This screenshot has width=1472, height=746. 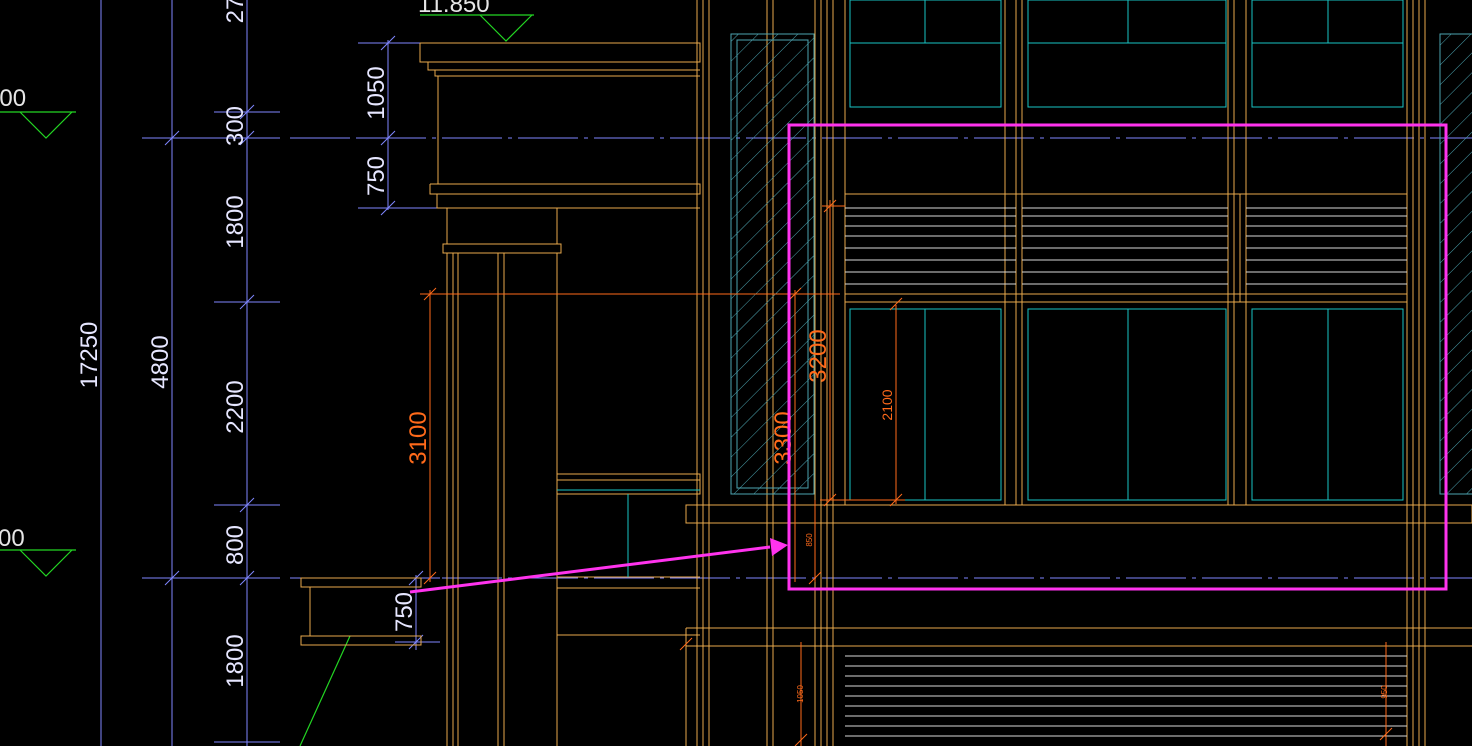 What do you see at coordinates (13, 98) in the screenshot?
I see `level-left-upper: 300` at bounding box center [13, 98].